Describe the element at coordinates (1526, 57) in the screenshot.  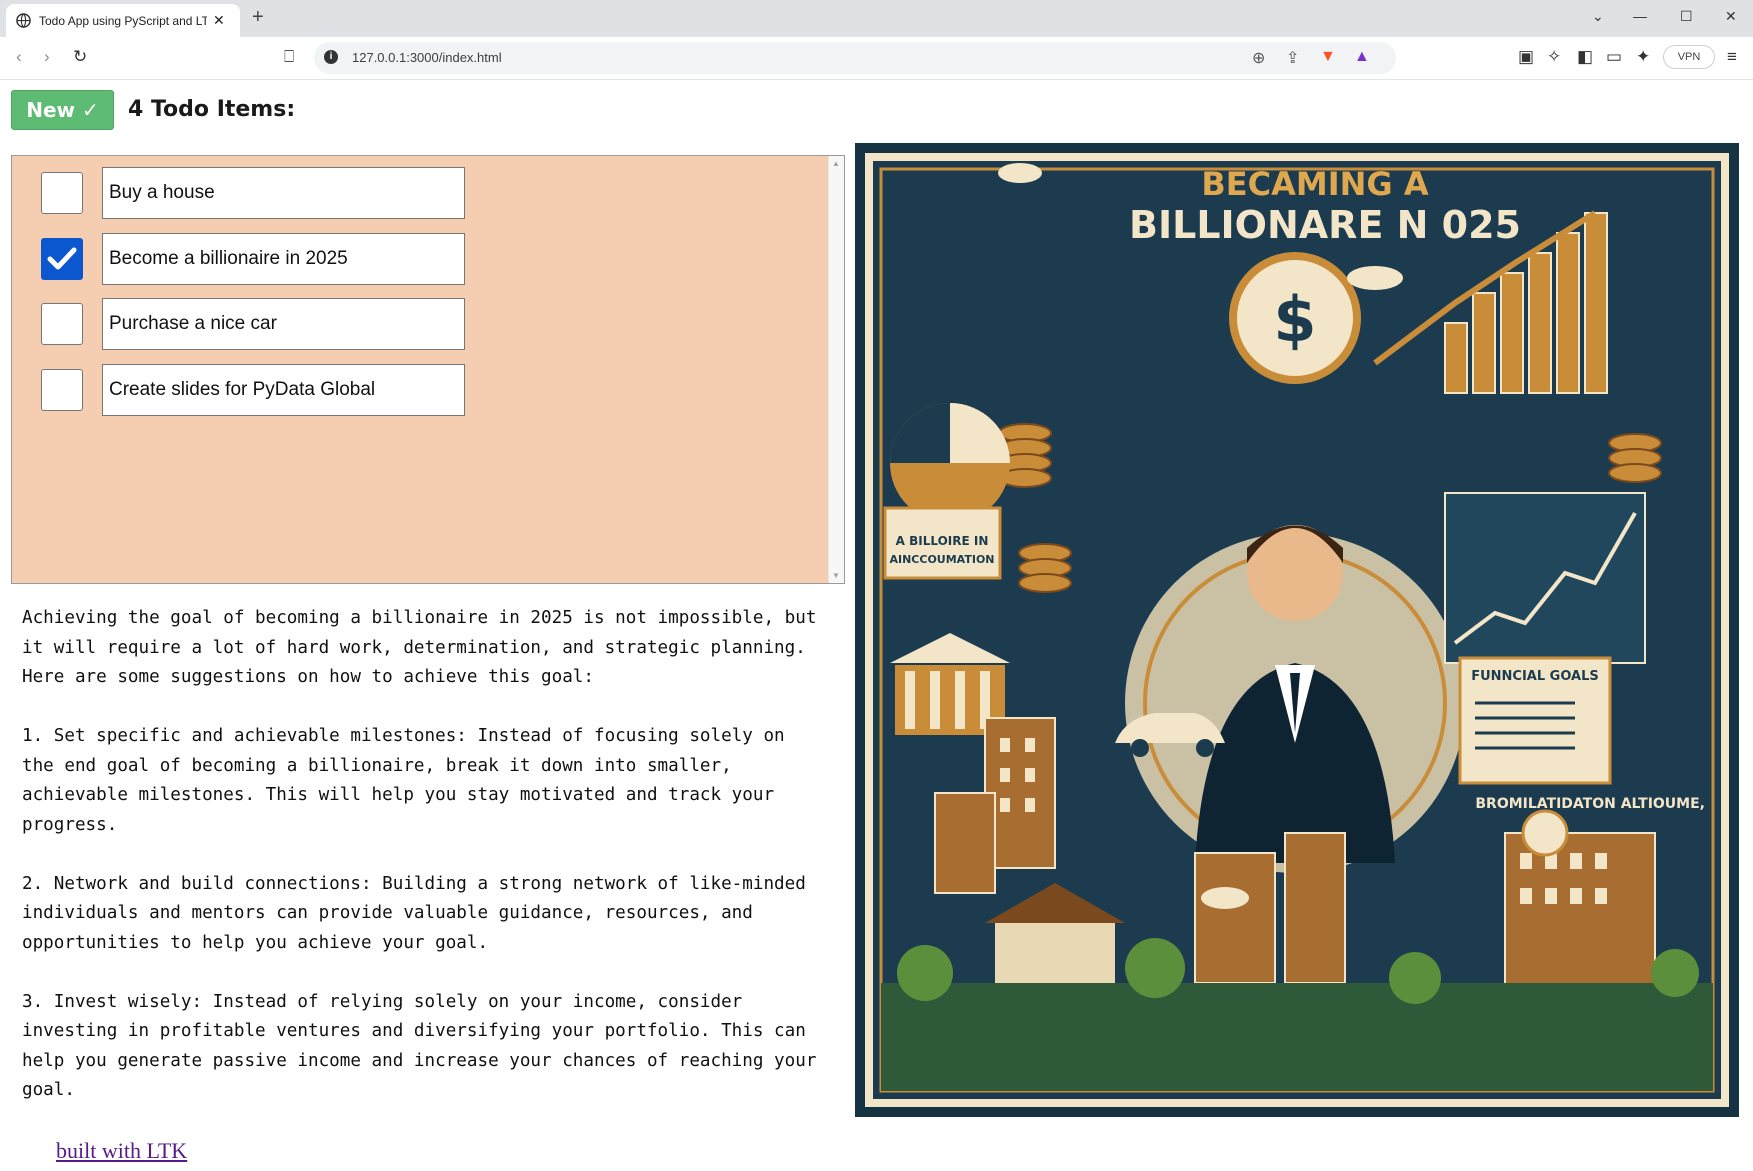
I see `extension-icon: ▣` at that location.